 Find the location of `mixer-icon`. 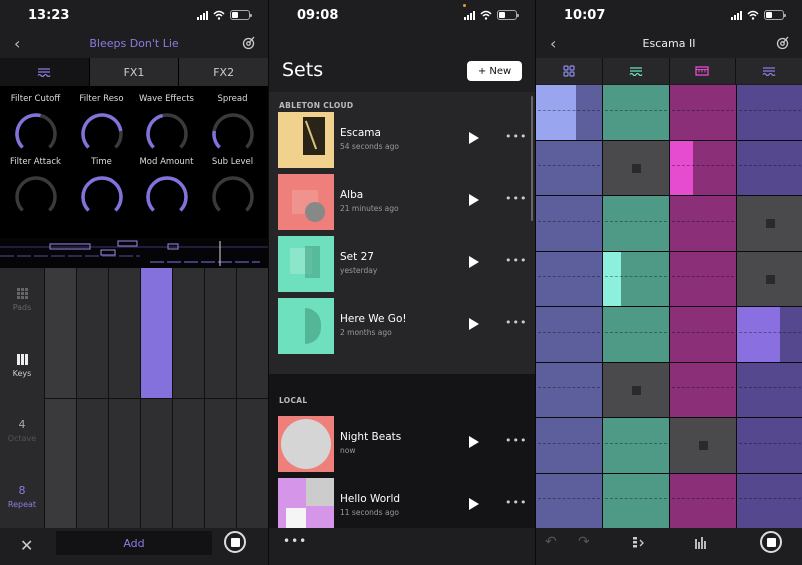

mixer-icon is located at coordinates (701, 542).